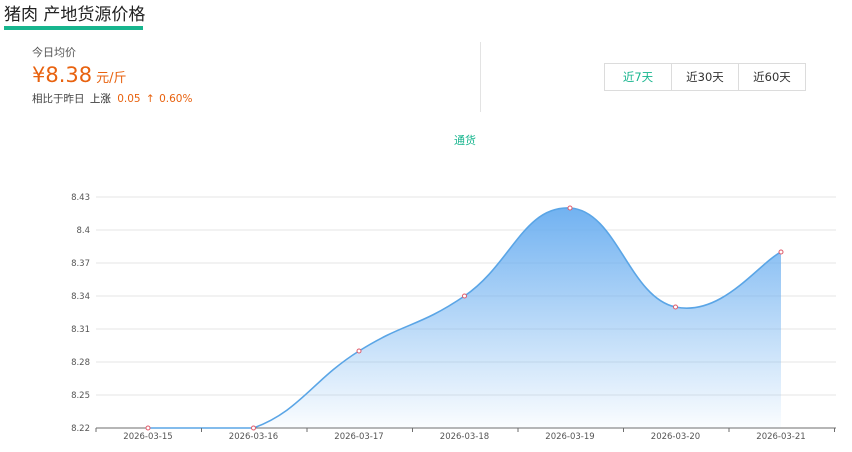  I want to click on y-tick-label: 8.43, so click(80, 198).